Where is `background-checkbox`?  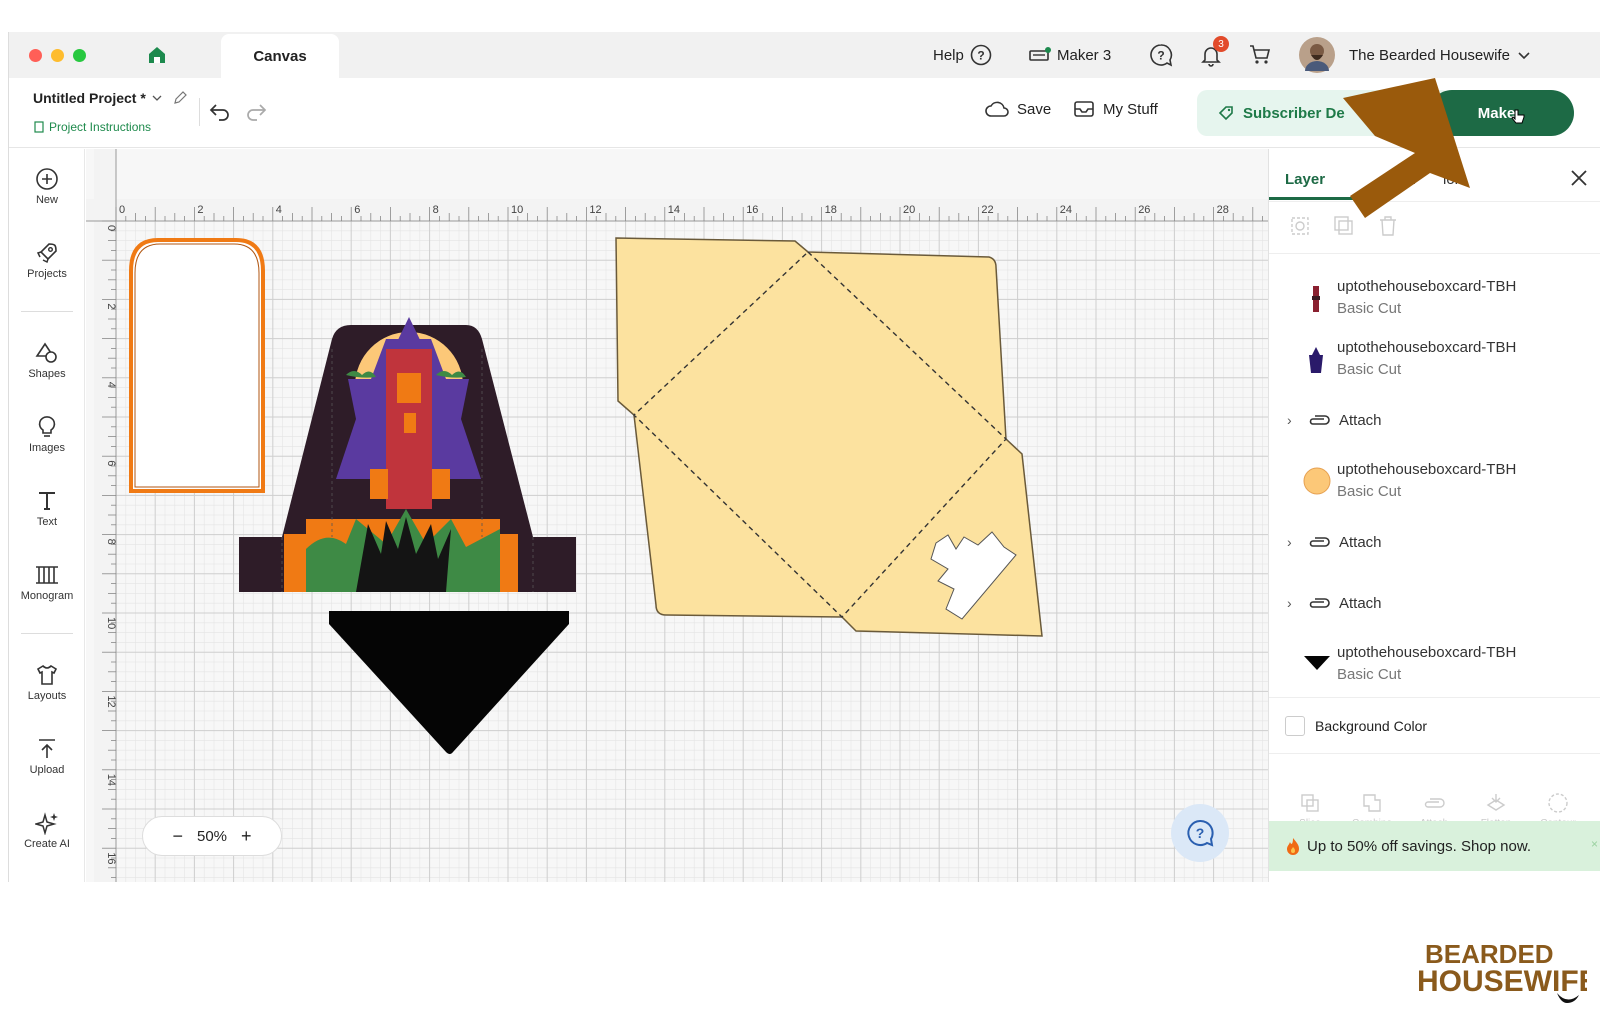
background-checkbox is located at coordinates (1295, 726).